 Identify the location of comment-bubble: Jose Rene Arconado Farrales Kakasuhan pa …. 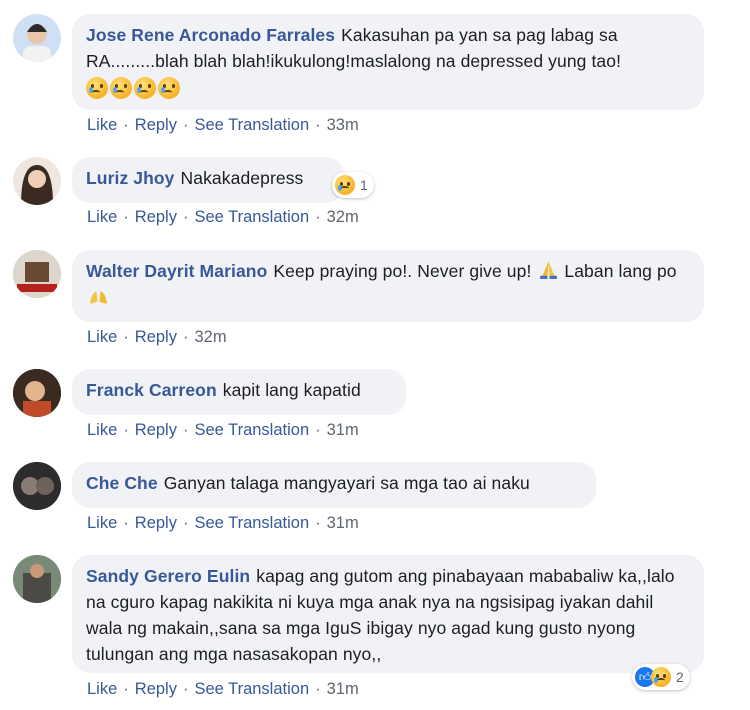
(388, 62).